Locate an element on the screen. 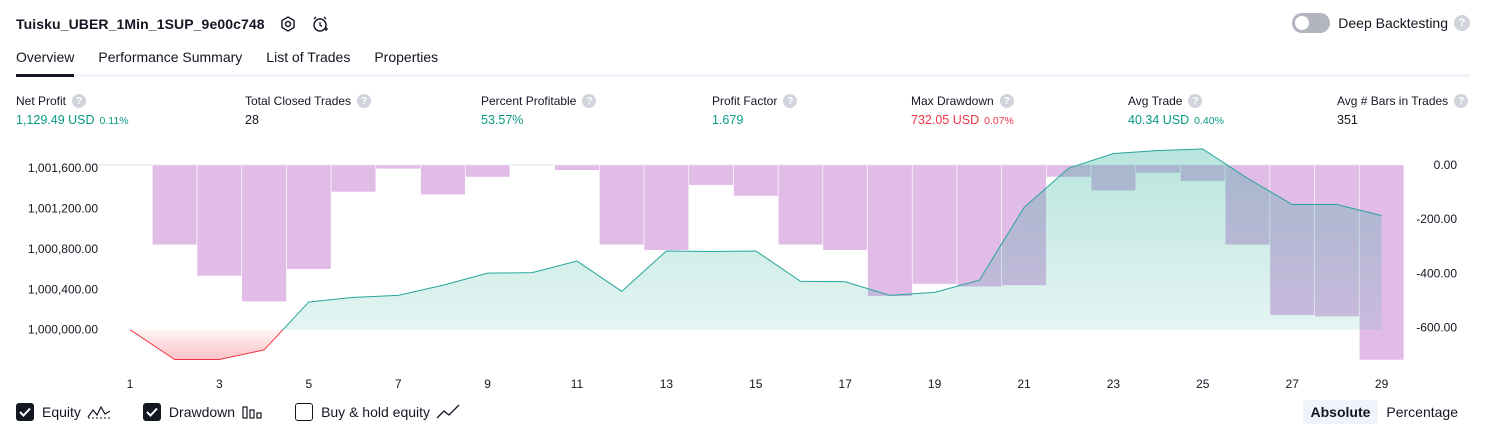  x-axis-tick-label: 19 is located at coordinates (935, 384).